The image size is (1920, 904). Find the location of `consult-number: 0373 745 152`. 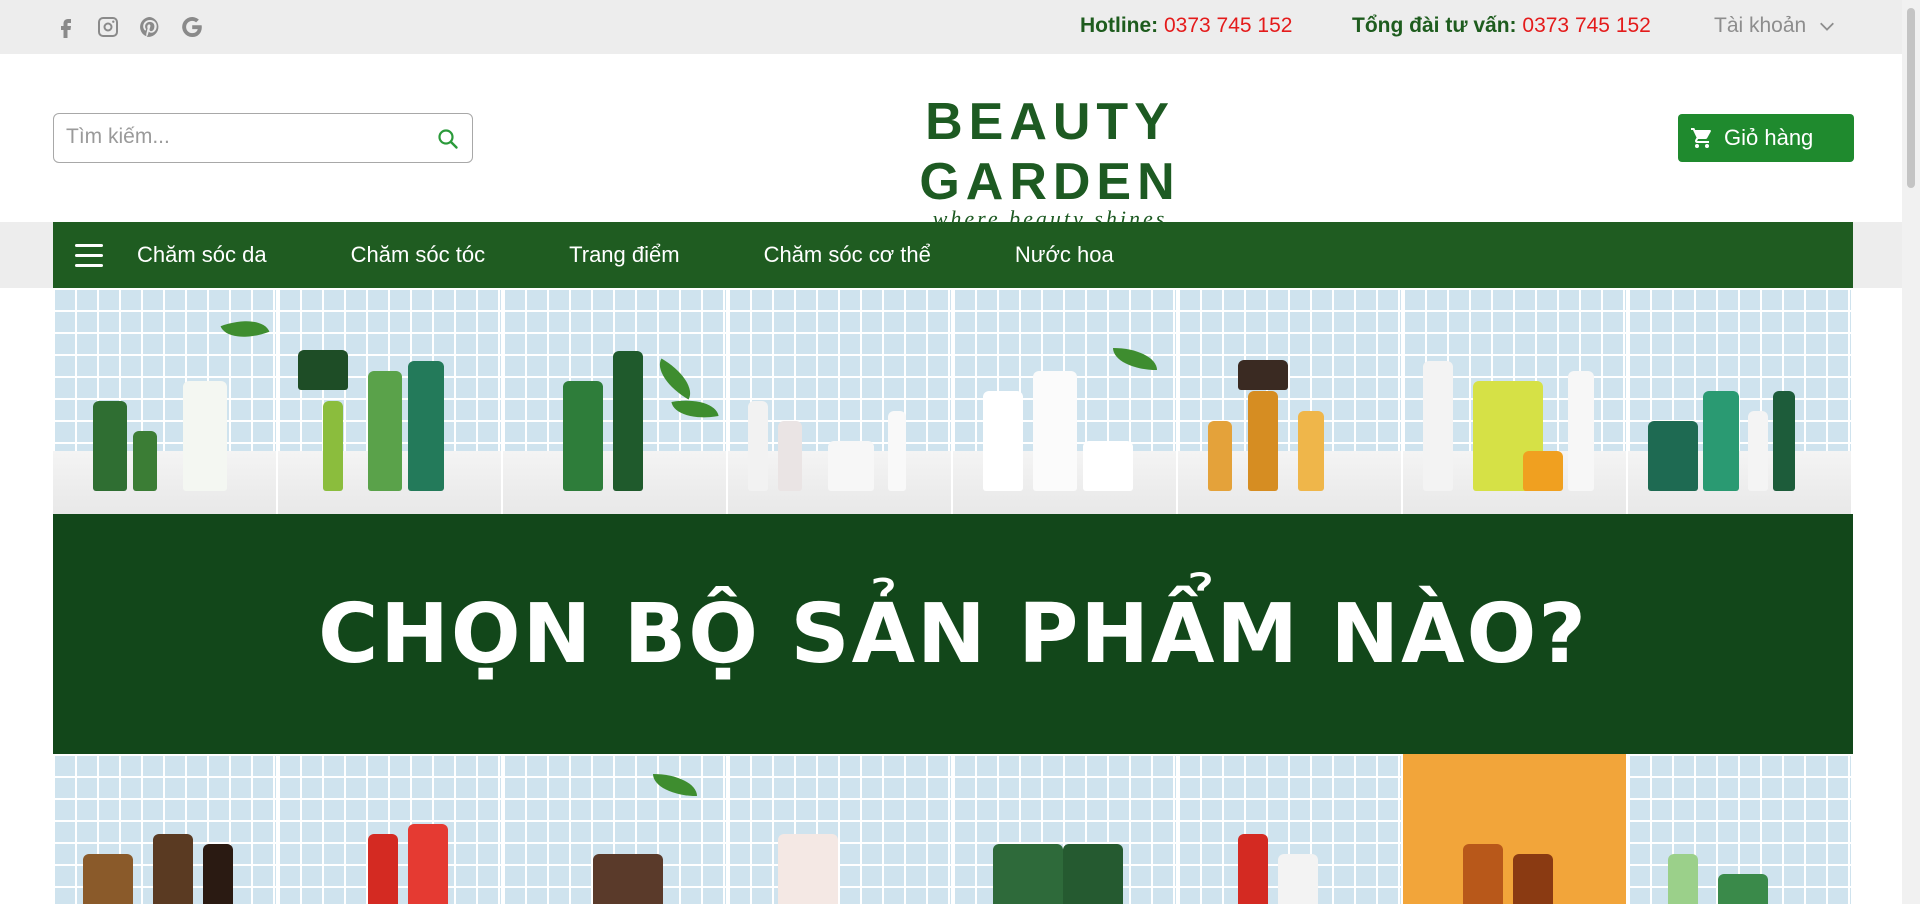

consult-number: 0373 745 152 is located at coordinates (1586, 25).